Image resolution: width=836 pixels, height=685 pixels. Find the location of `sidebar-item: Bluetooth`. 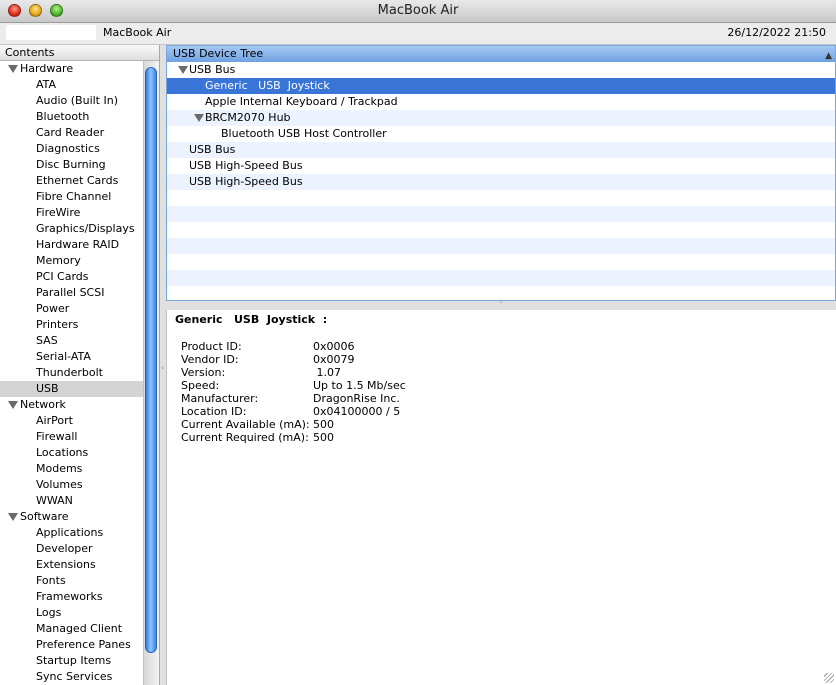

sidebar-item: Bluetooth is located at coordinates (79, 117).